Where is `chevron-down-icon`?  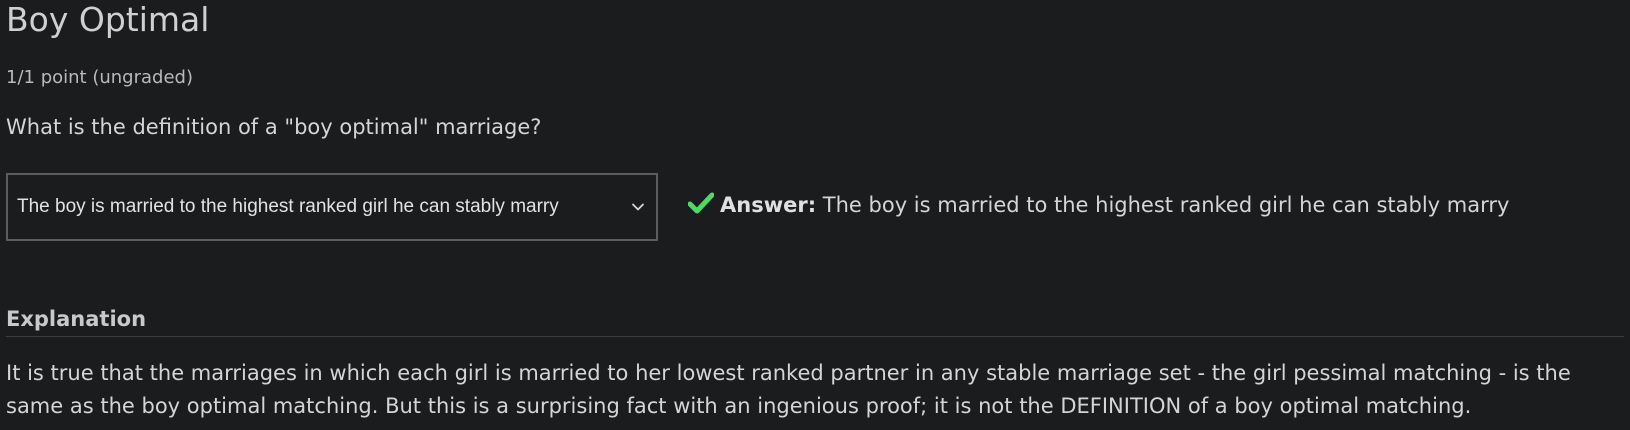
chevron-down-icon is located at coordinates (638, 207).